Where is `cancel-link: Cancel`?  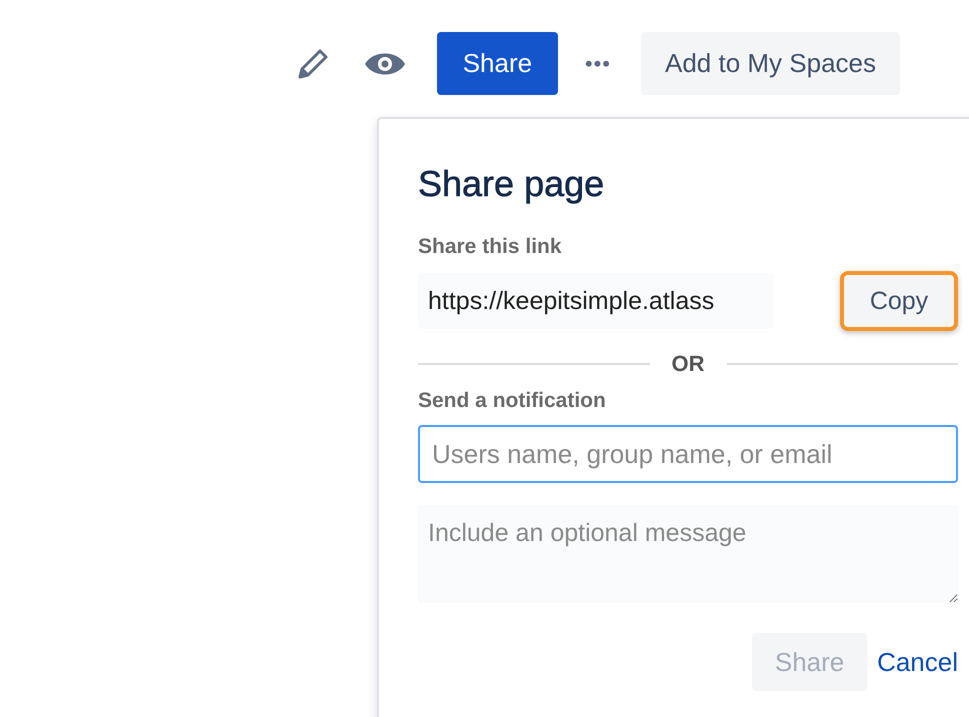
cancel-link: Cancel is located at coordinates (917, 662).